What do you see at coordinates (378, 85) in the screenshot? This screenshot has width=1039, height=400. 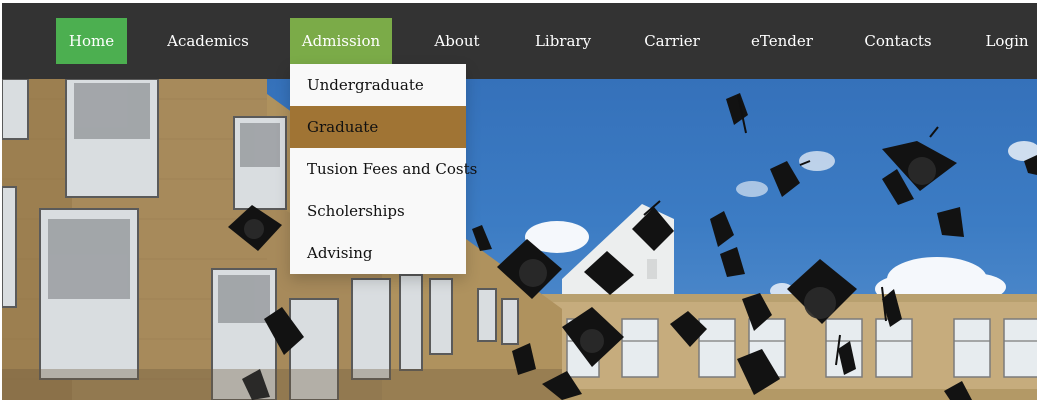 I see `dropdown-item-undergraduate: Undergraduate` at bounding box center [378, 85].